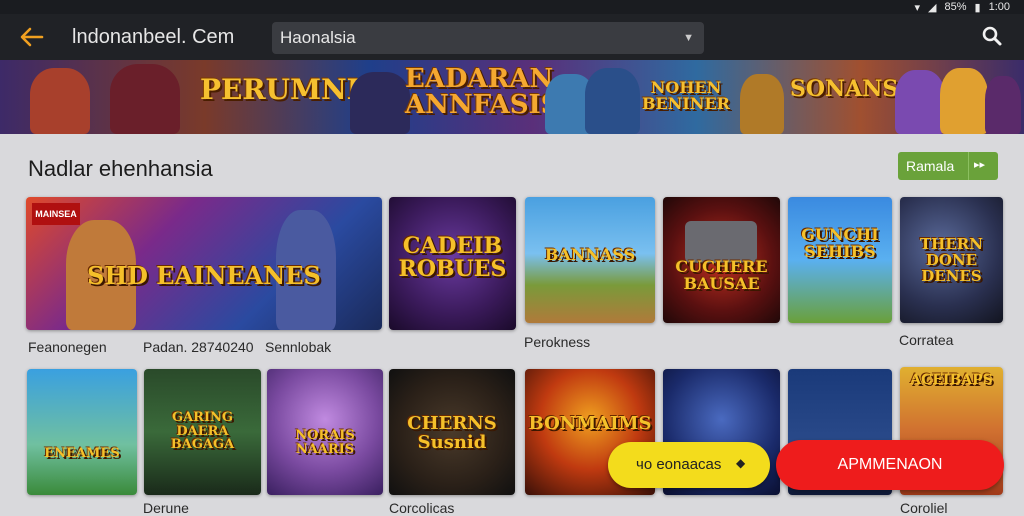 This screenshot has width=1024, height=516. What do you see at coordinates (686, 95) in the screenshot?
I see `banner-logo: NOHEN BENINER` at bounding box center [686, 95].